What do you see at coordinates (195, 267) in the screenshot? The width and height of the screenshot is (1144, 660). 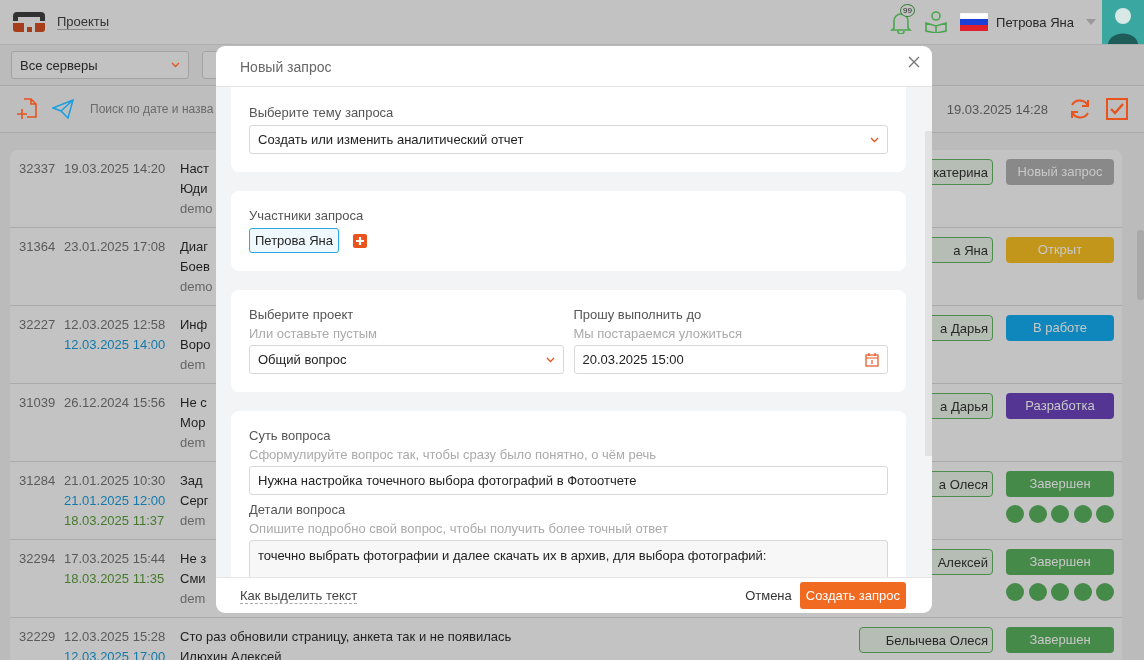 I see `request-text: Боев` at bounding box center [195, 267].